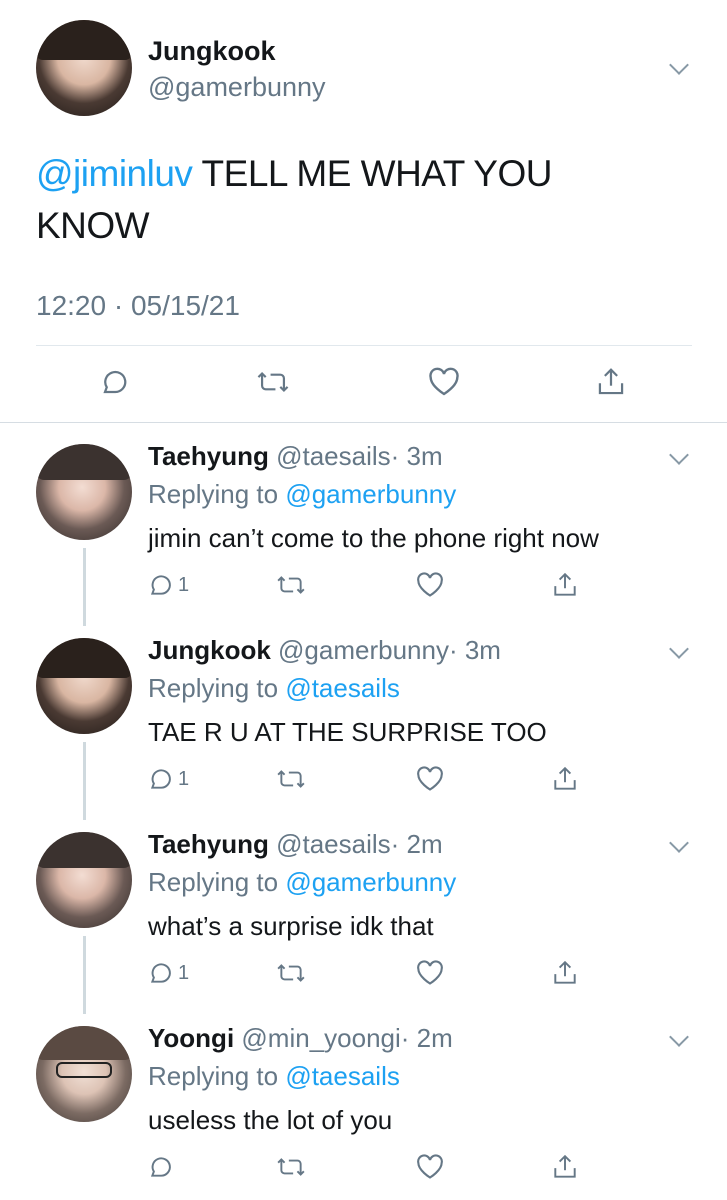  What do you see at coordinates (191, 1038) in the screenshot?
I see `author-name: Yoongi` at bounding box center [191, 1038].